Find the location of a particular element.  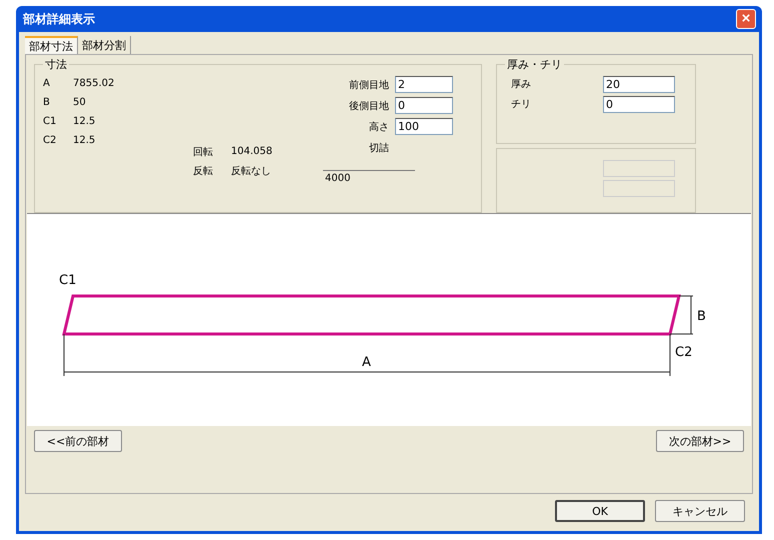

dimension-value: 7855.02 is located at coordinates (93, 83).